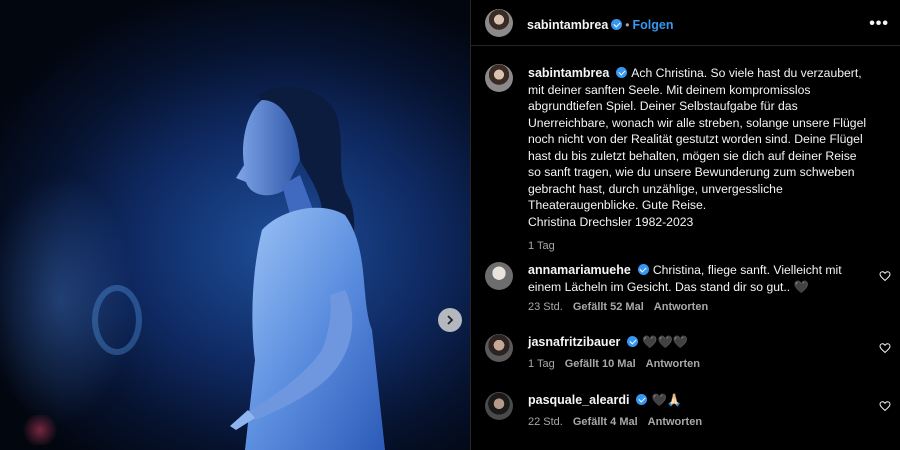  I want to click on comment-body: jasnafritzibauer 🖤🖤🖤, so click(693, 342).